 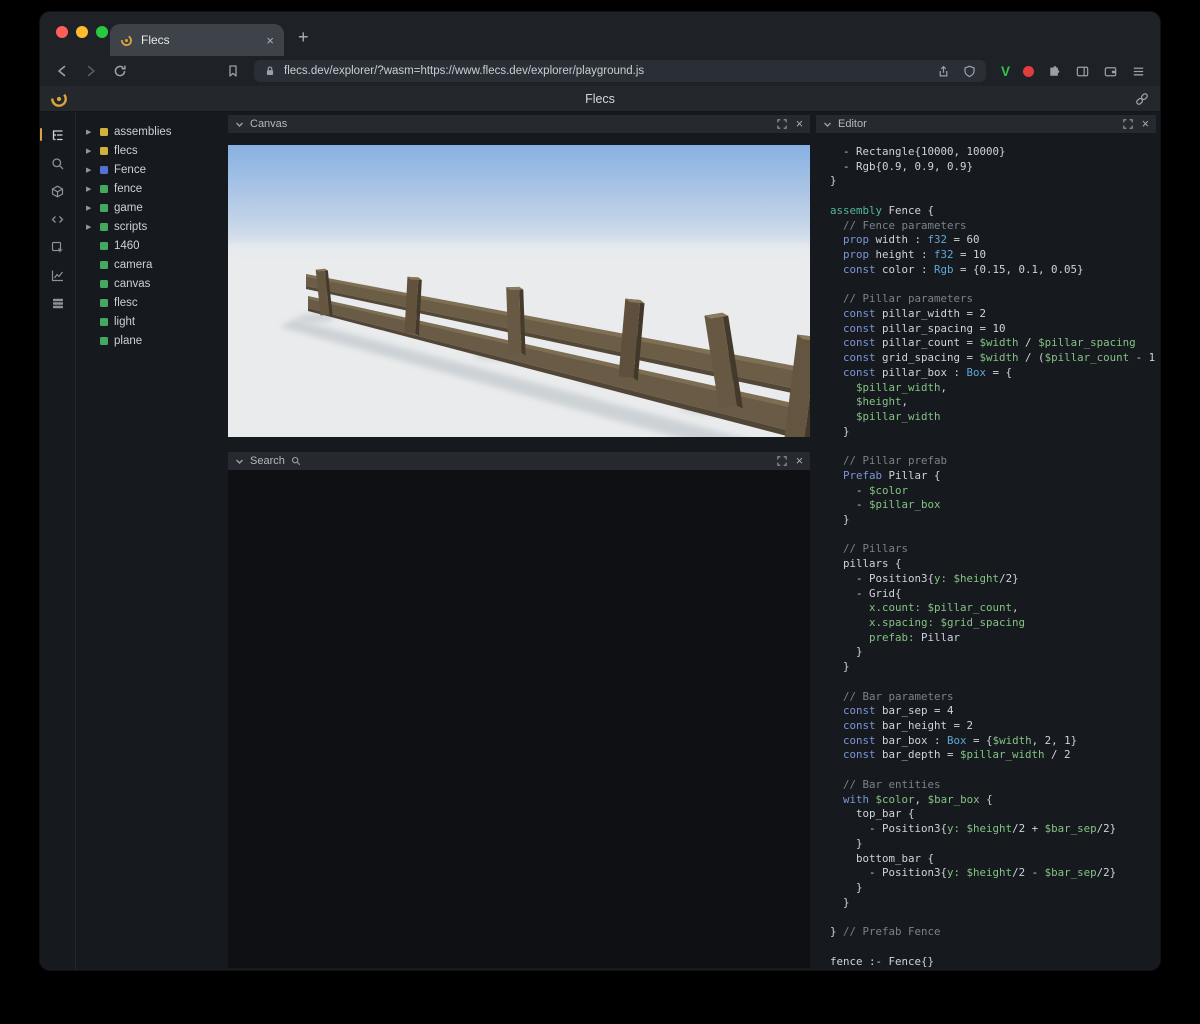 I want to click on code-line: // Pillar parameters, so click(x=902, y=299).